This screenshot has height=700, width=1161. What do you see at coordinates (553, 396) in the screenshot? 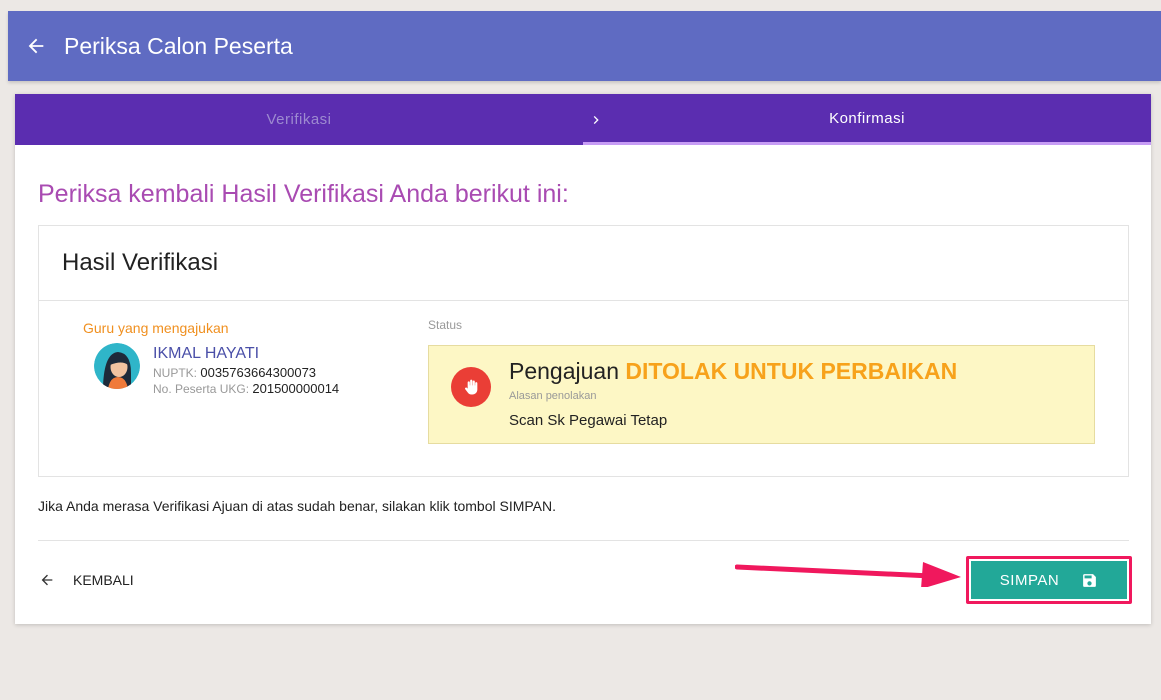
I see `reason-label: Alasan penolakan` at bounding box center [553, 396].